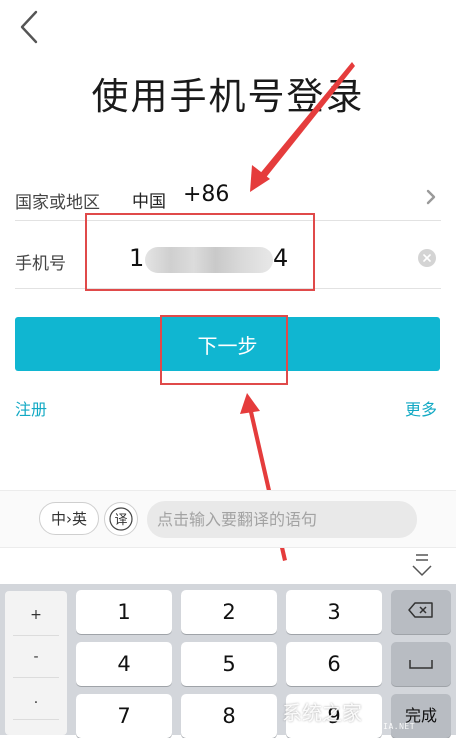 This screenshot has height=738, width=456. What do you see at coordinates (422, 565) in the screenshot?
I see `keyboard-collapse-icon` at bounding box center [422, 565].